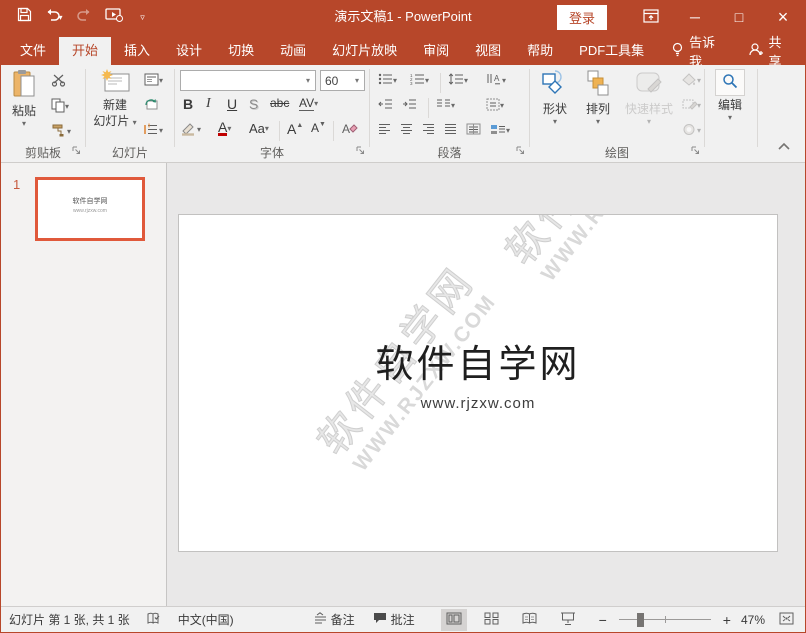 Image resolution: width=806 pixels, height=633 pixels. What do you see at coordinates (135, 122) in the screenshot?
I see `new-slide-dropdown-icon: ▾` at bounding box center [135, 122].